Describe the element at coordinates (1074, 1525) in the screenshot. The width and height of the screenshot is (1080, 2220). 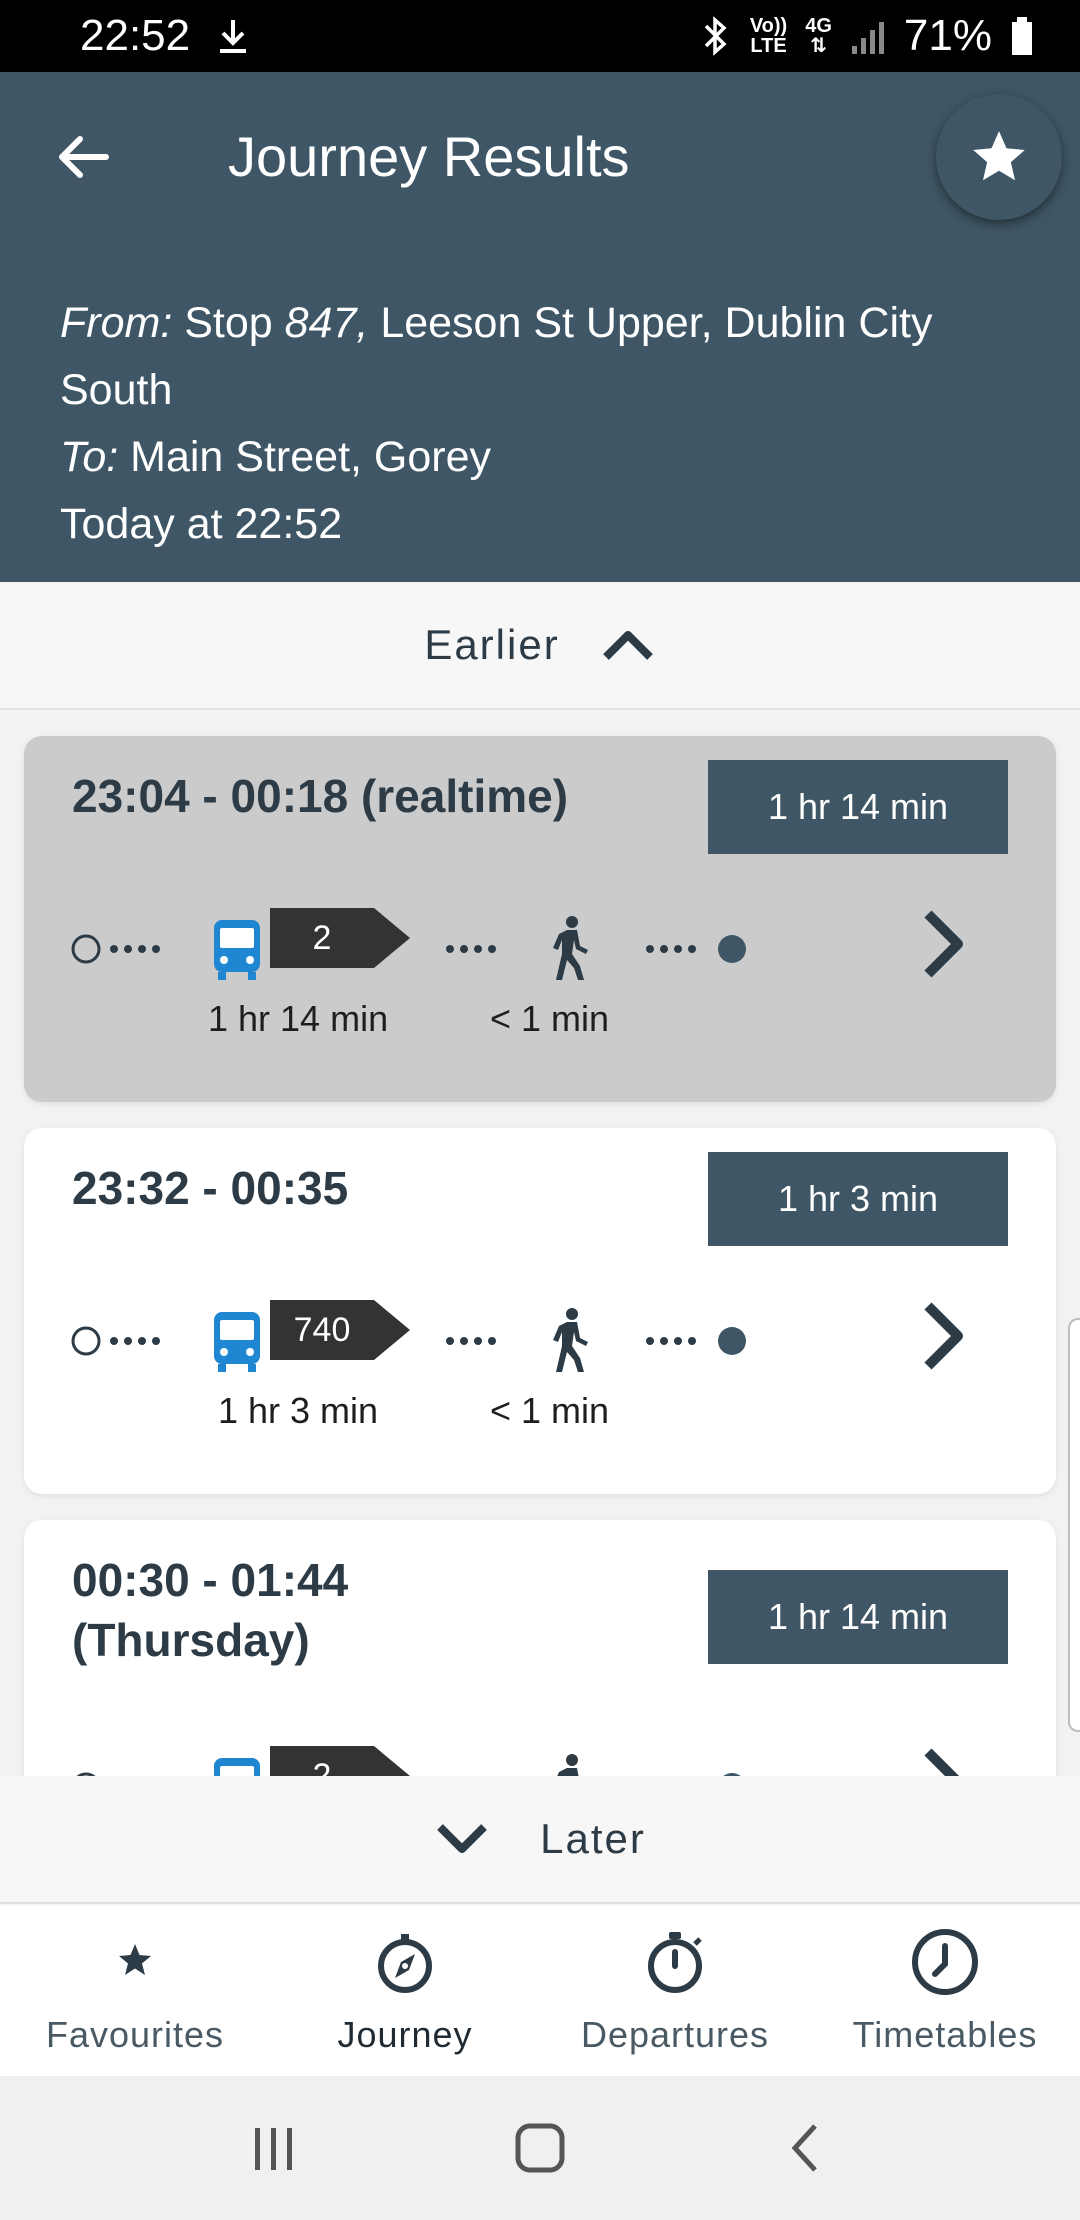
I see `scrollbar` at that location.